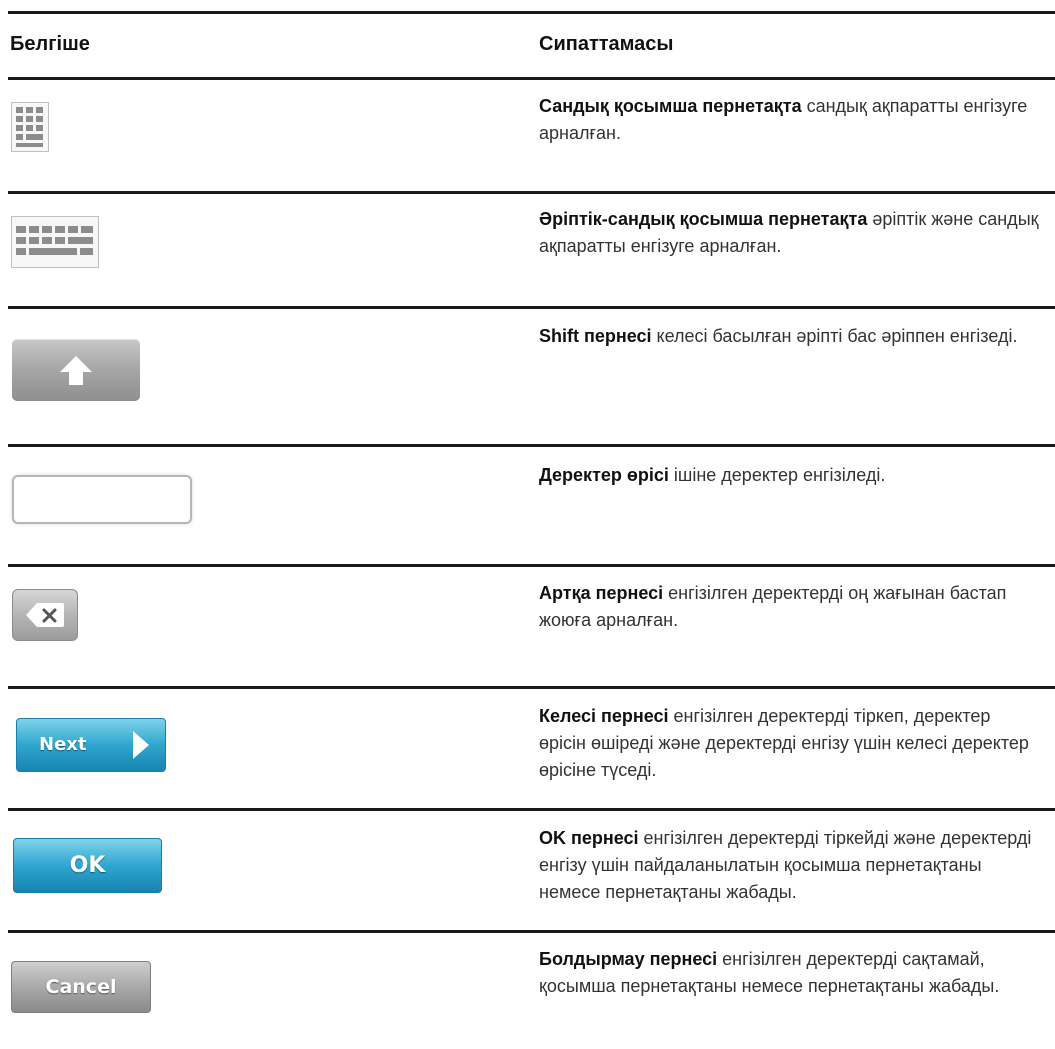  Describe the element at coordinates (50, 44) in the screenshot. I see `column-header-icon: Белгіше` at that location.